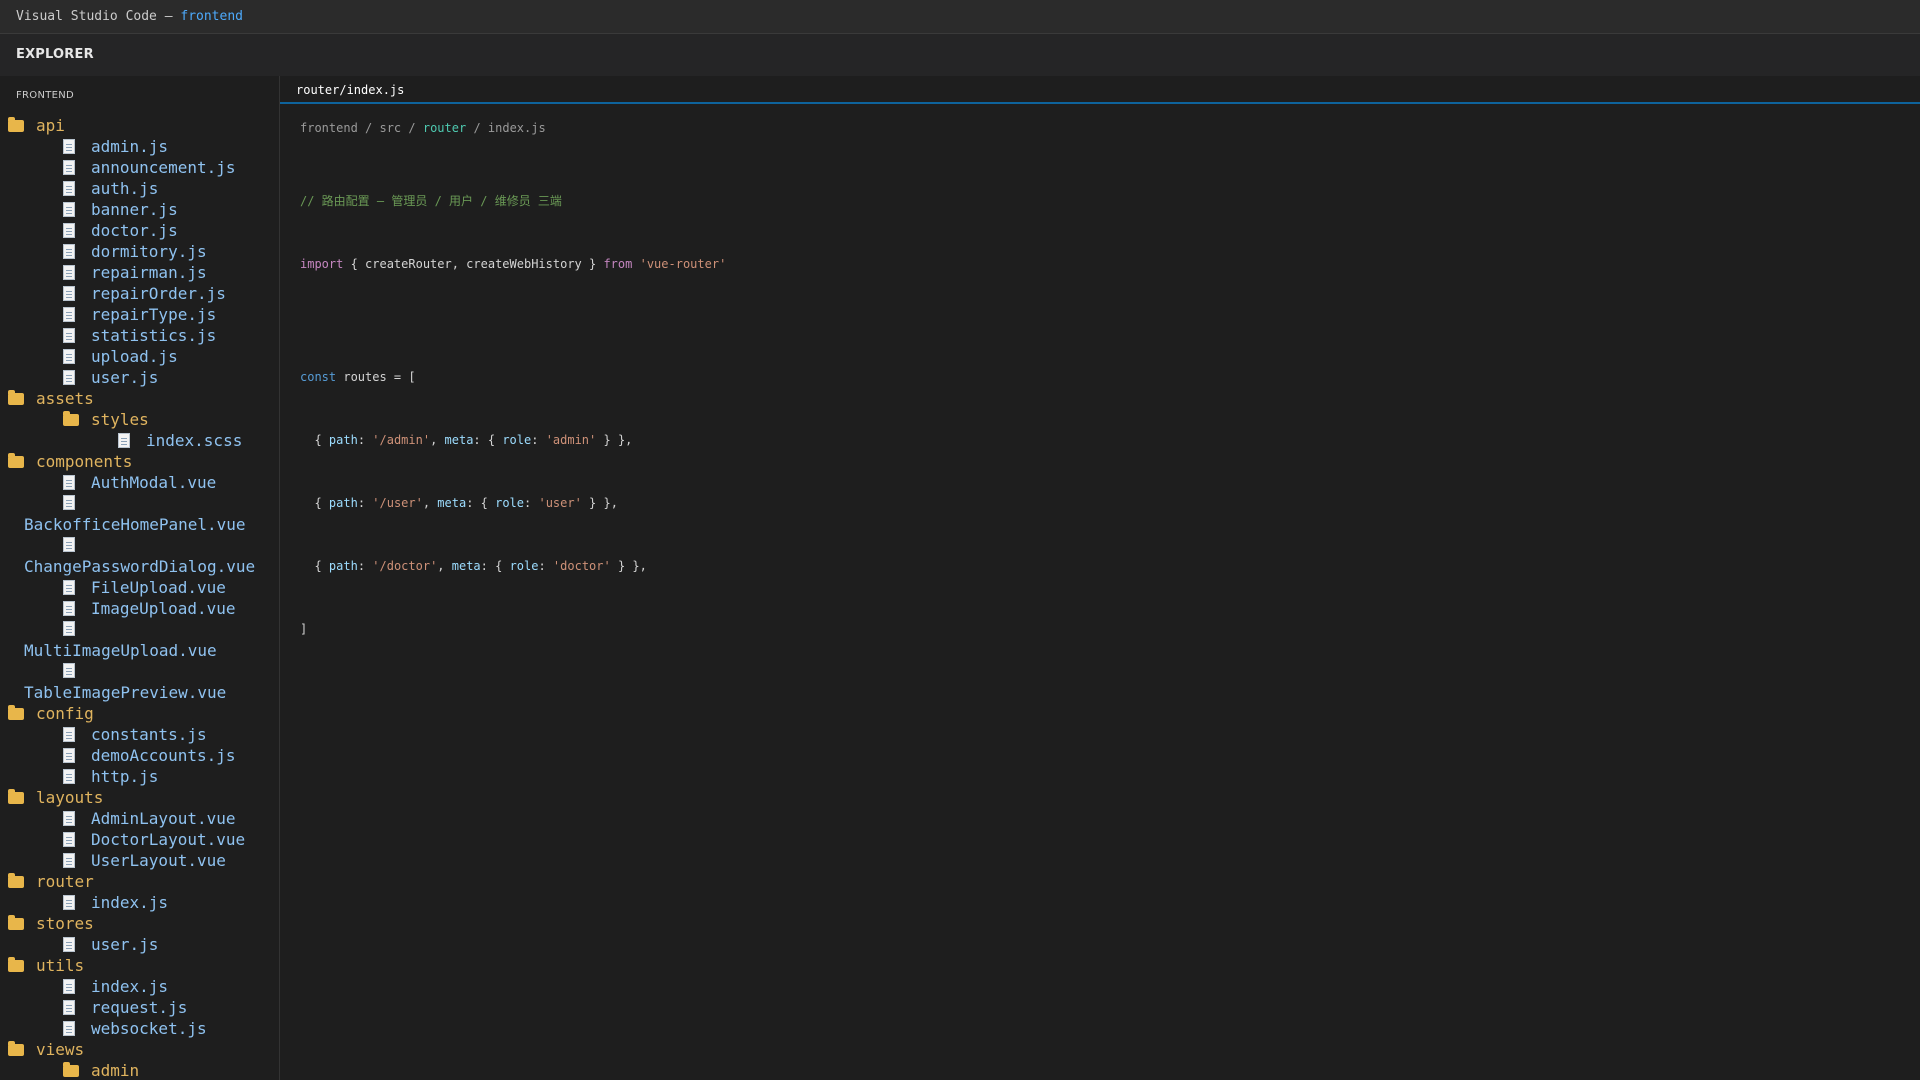  I want to click on breadcrumb-frontend: frontend, so click(329, 128).